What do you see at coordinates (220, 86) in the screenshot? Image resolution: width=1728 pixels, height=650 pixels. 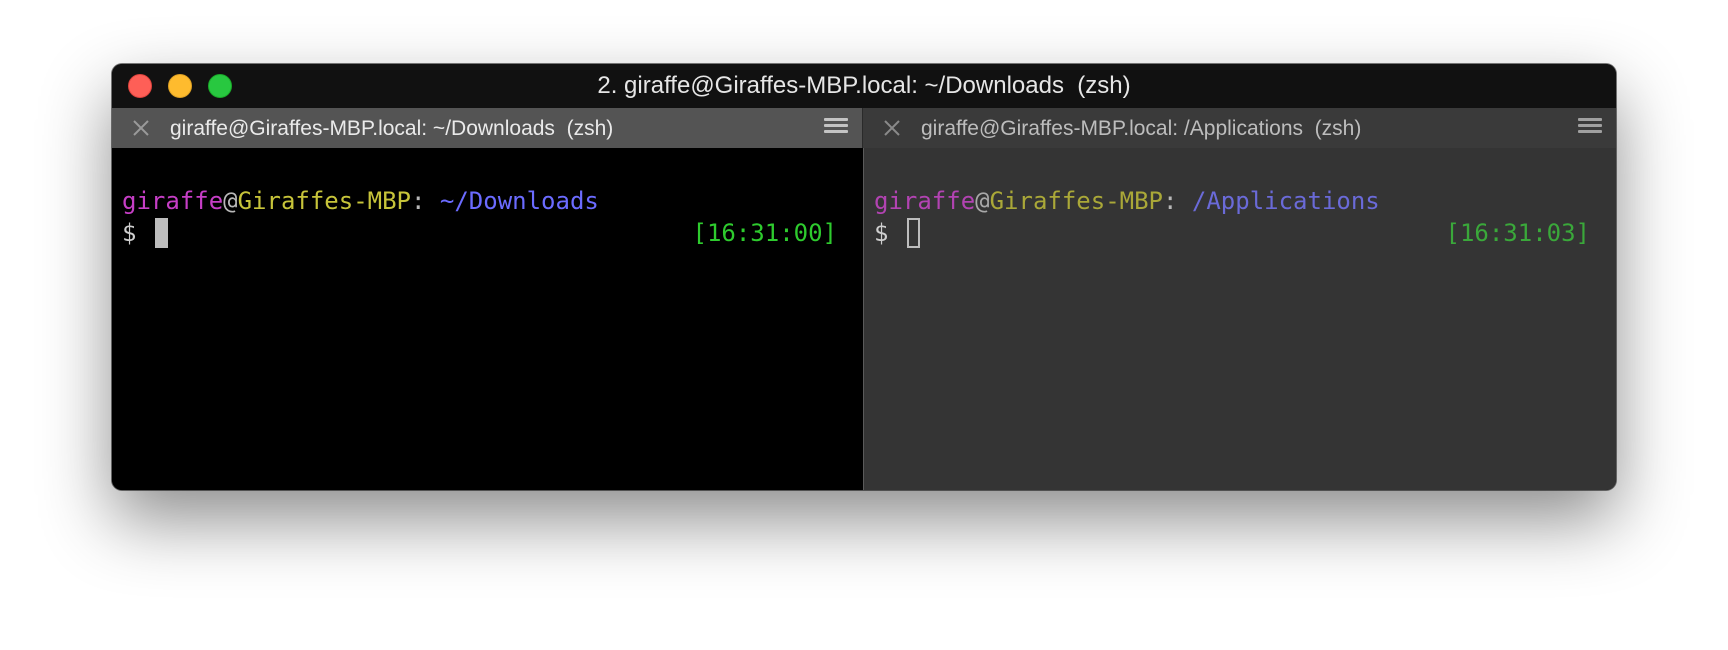 I see `maximize-window-button` at bounding box center [220, 86].